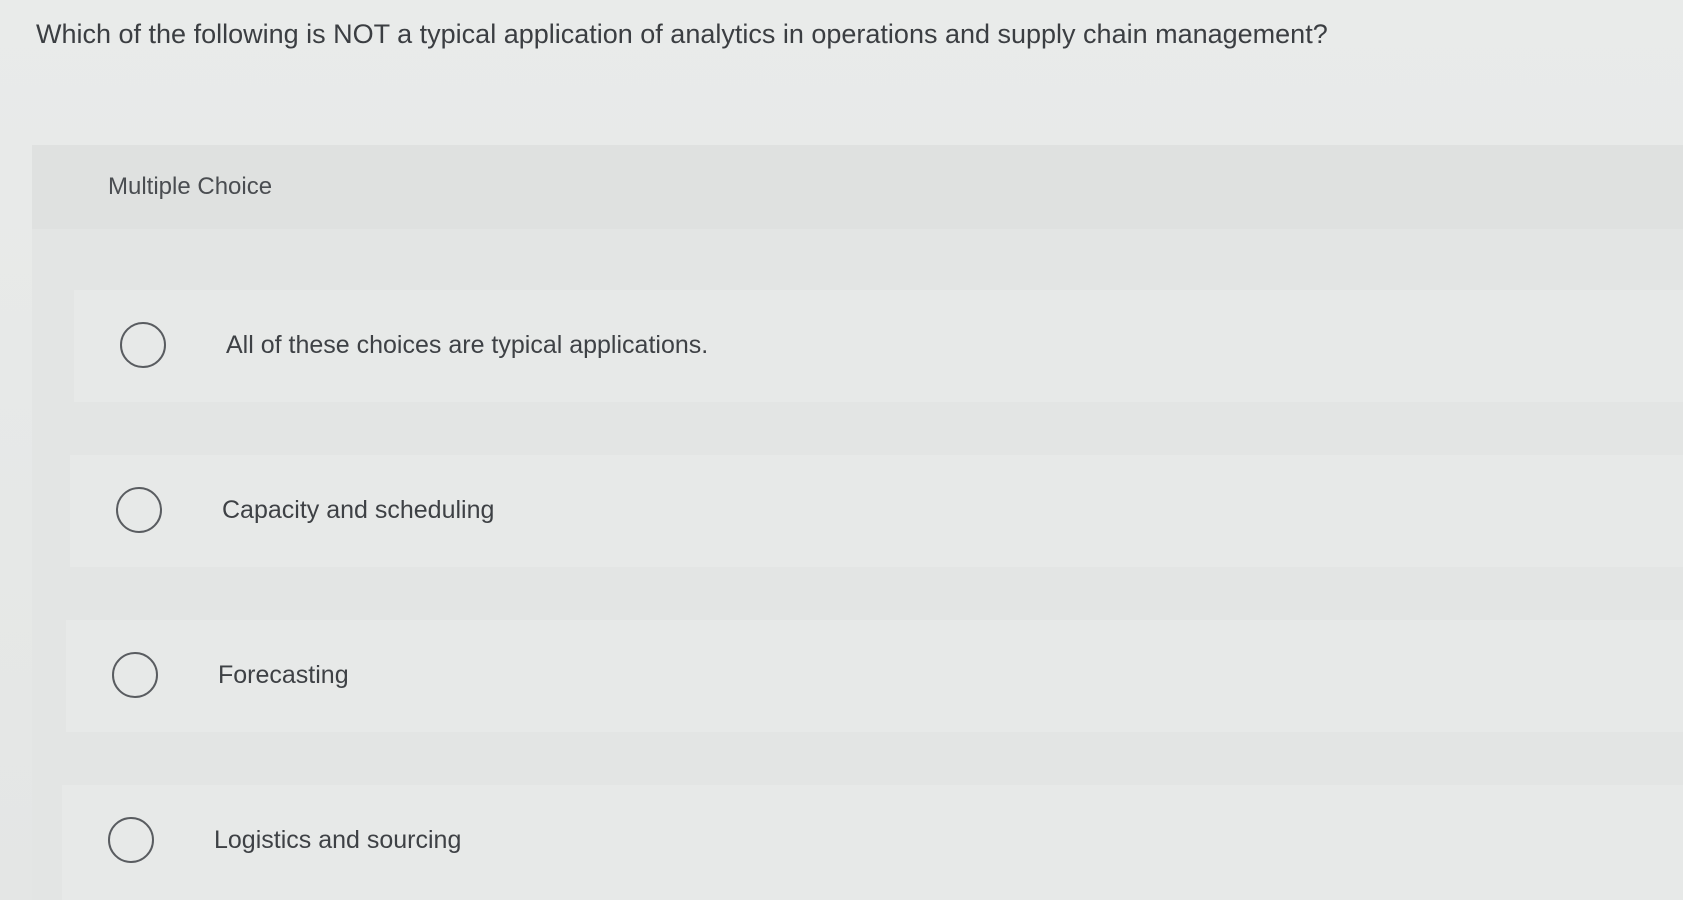 The width and height of the screenshot is (1683, 900). I want to click on answer-option-4: Logistics and sourcing, so click(872, 842).